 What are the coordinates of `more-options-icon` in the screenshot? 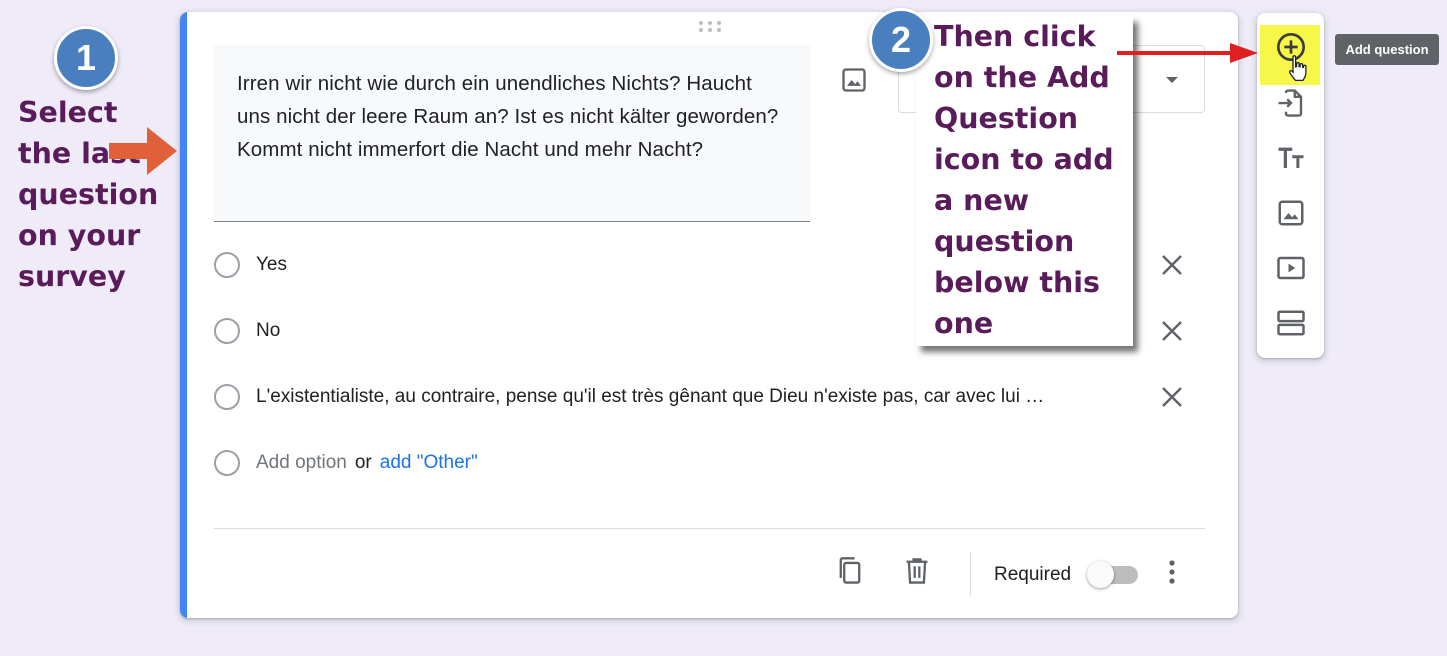 It's located at (1172, 572).